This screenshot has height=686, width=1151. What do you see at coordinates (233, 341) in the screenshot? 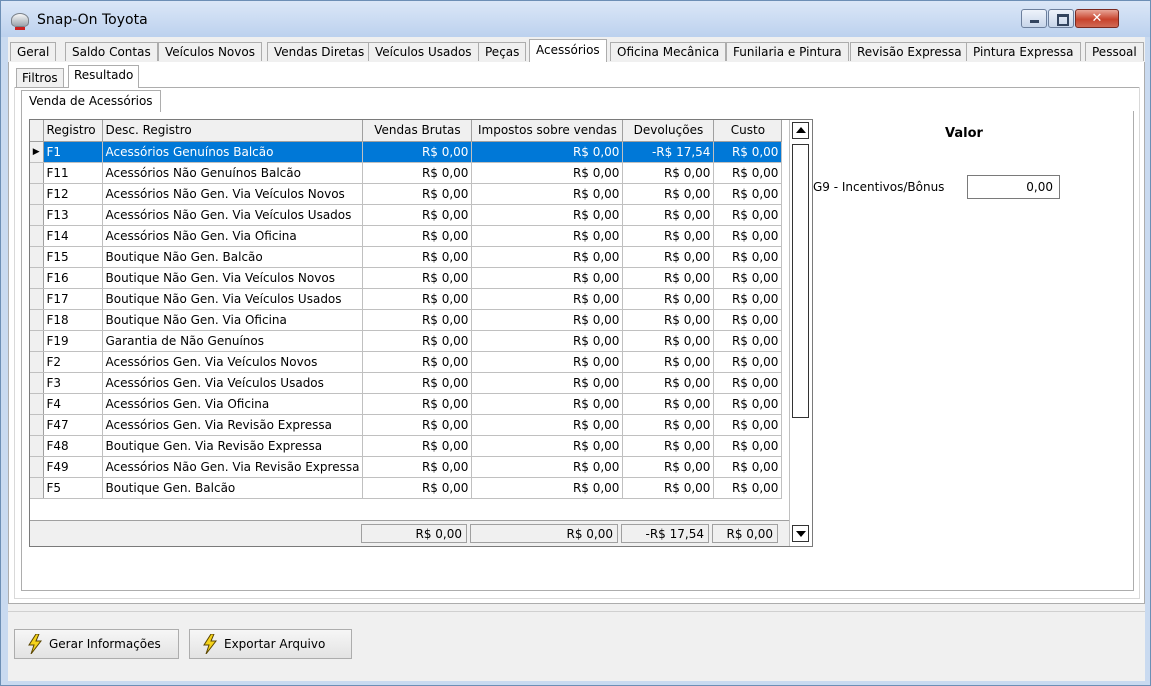
I see `cell-desc-registro: Garantia de Não Genuínos` at bounding box center [233, 341].